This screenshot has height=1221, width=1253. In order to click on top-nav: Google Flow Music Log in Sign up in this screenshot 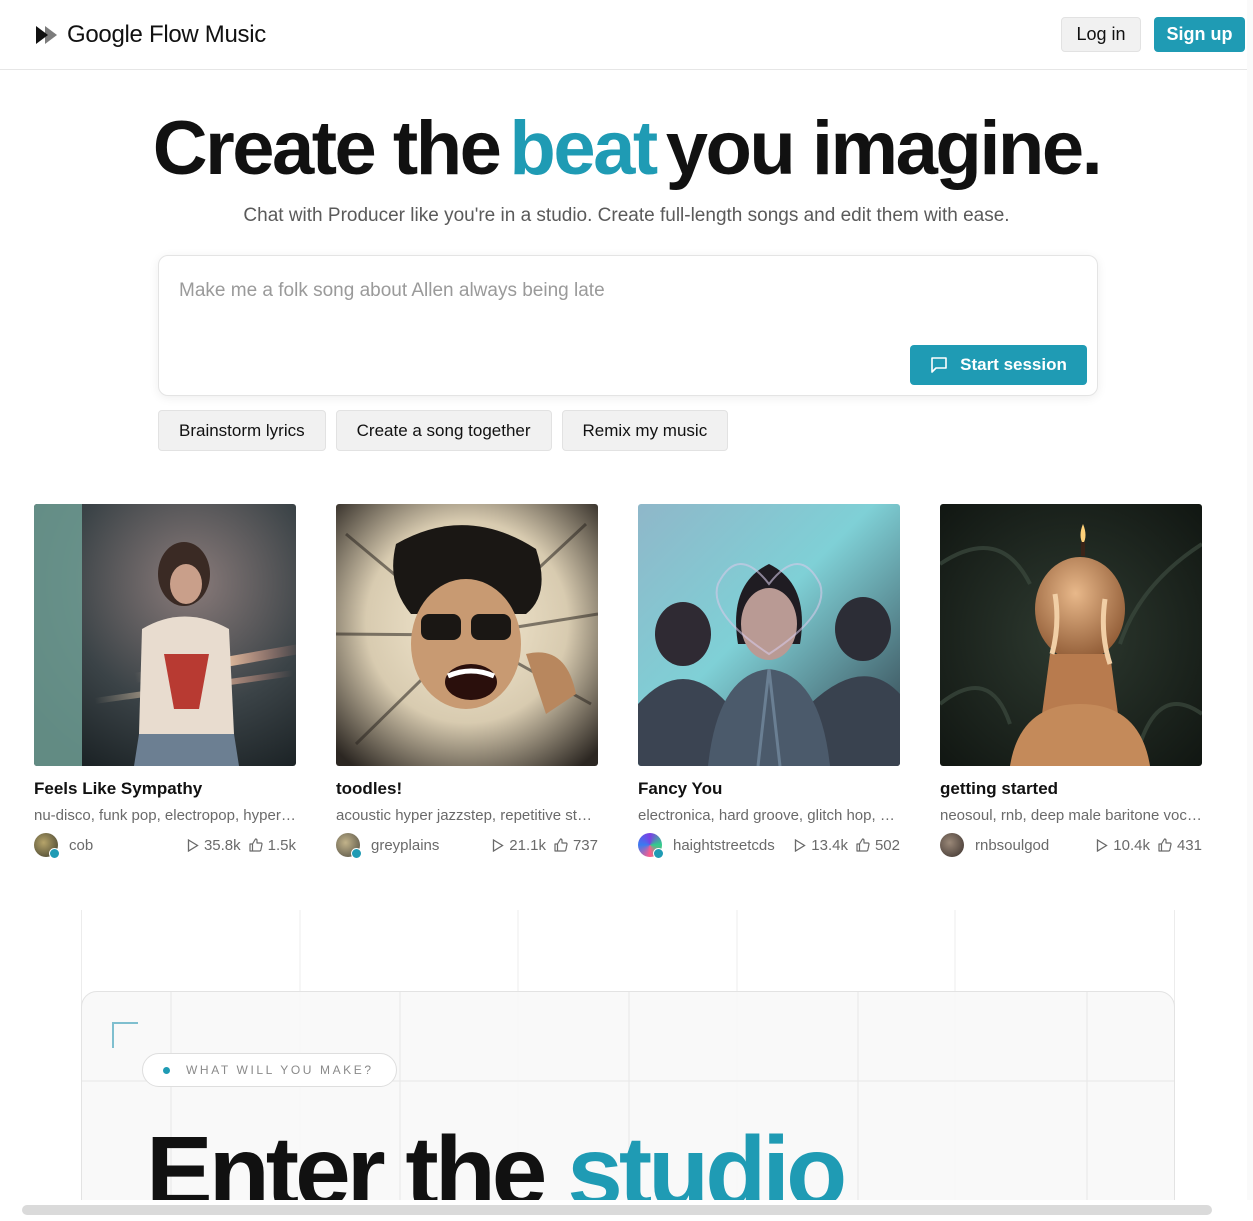, I will do `click(626, 35)`.